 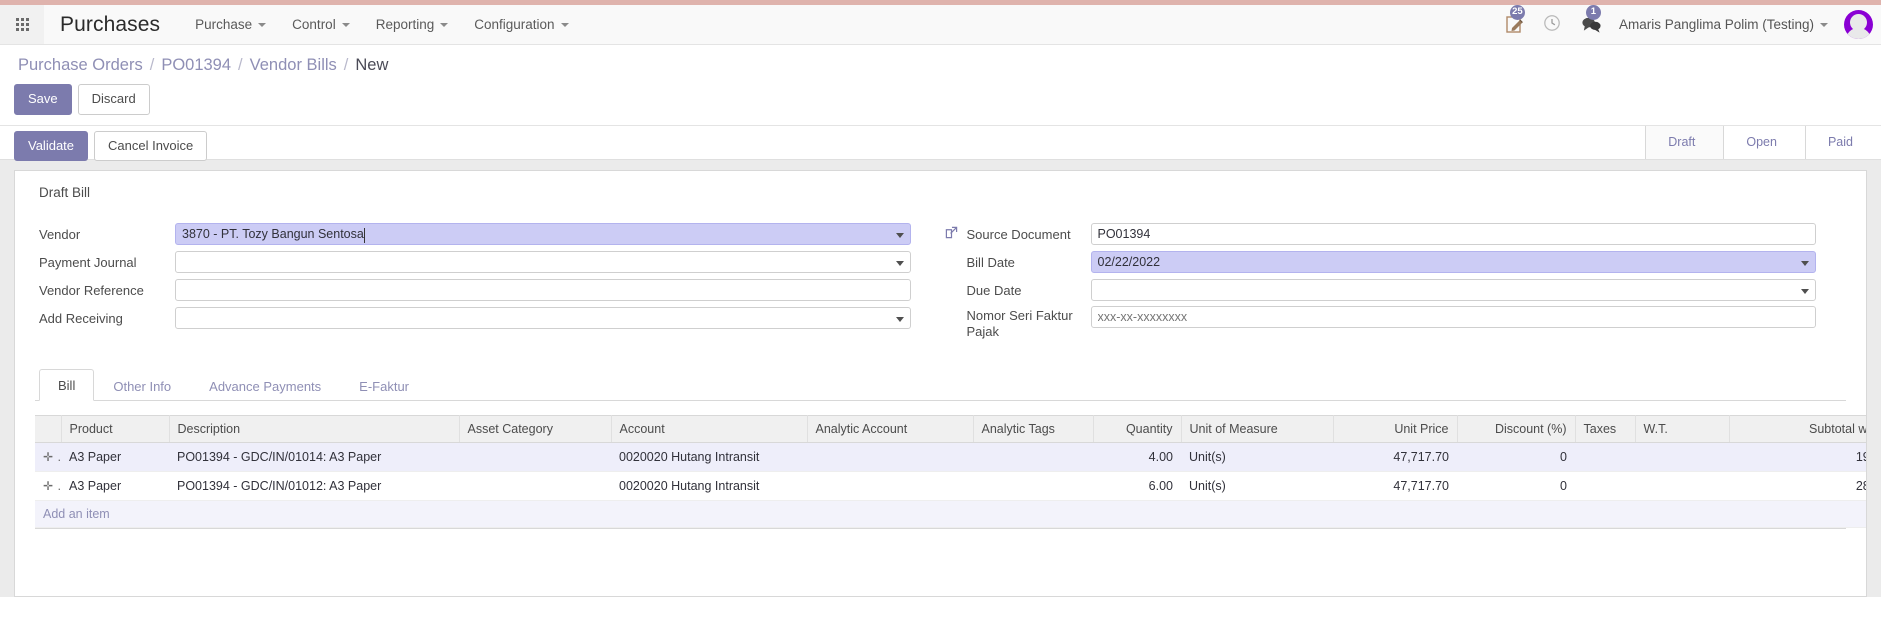 What do you see at coordinates (535, 429) in the screenshot?
I see `table-header-asset-category: Asset Category` at bounding box center [535, 429].